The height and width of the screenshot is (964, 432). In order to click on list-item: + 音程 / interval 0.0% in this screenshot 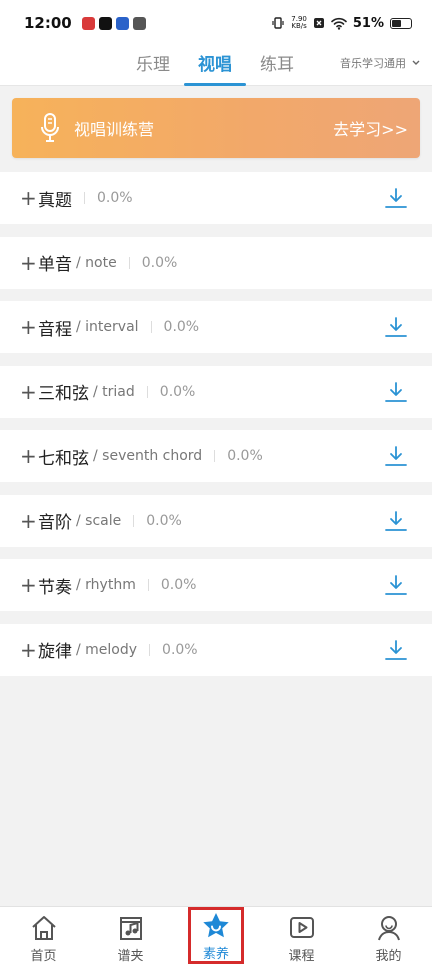, I will do `click(216, 327)`.